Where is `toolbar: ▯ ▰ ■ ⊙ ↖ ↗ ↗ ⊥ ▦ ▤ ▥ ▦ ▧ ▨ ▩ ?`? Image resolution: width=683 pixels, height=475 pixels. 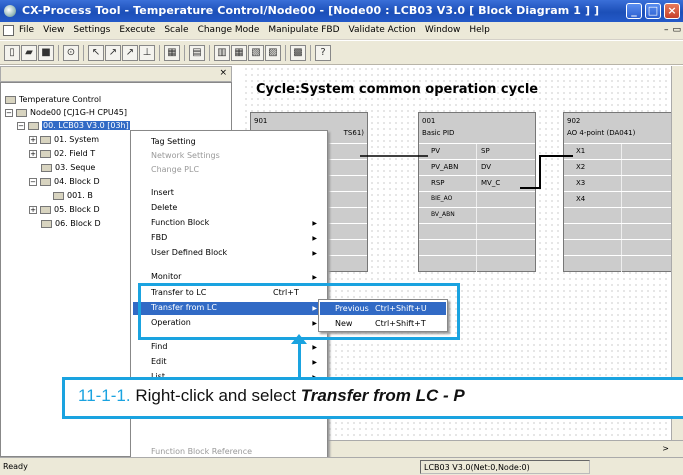 toolbar: ▯ ▰ ■ ⊙ ↖ ↗ ↗ ⊥ ▦ ▤ ▥ ▦ ▧ ▨ ▩ ? is located at coordinates (341, 53).